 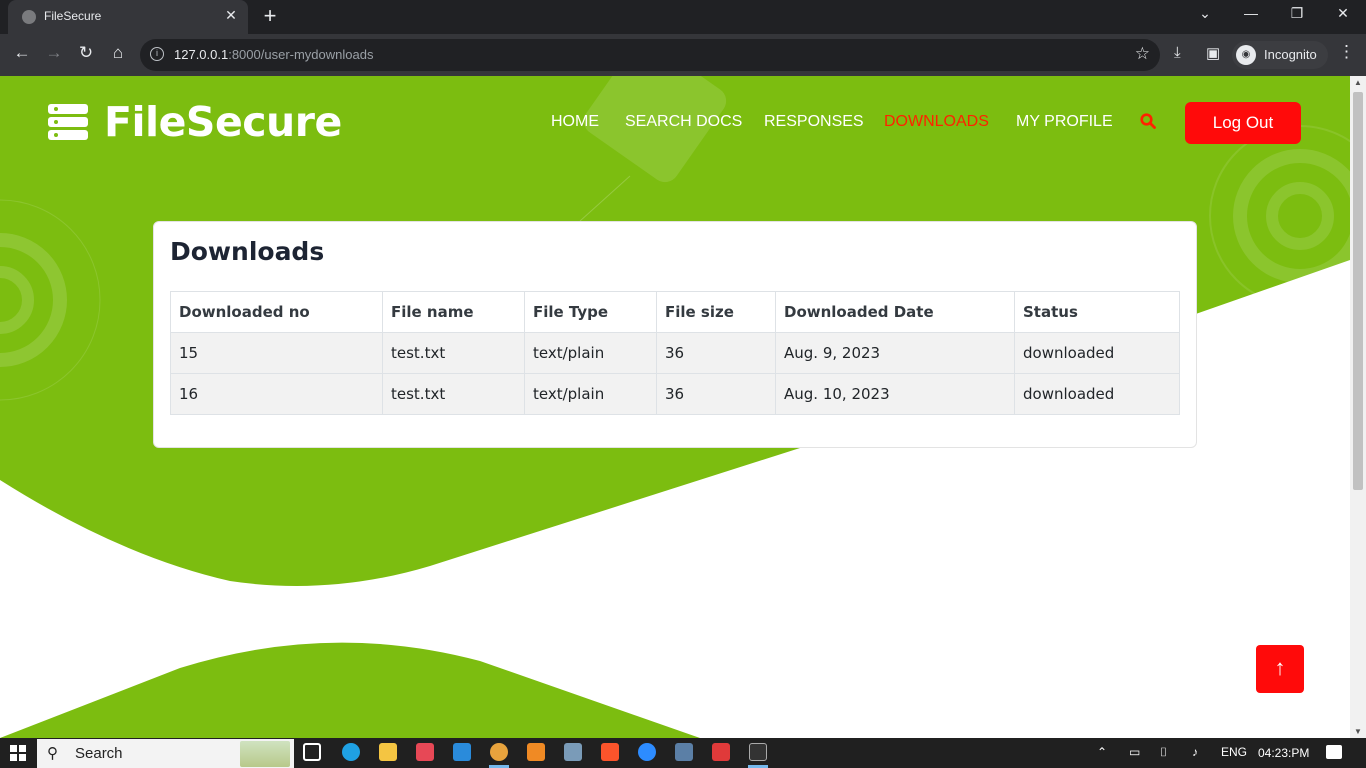 I want to click on photos-icon, so click(x=573, y=752).